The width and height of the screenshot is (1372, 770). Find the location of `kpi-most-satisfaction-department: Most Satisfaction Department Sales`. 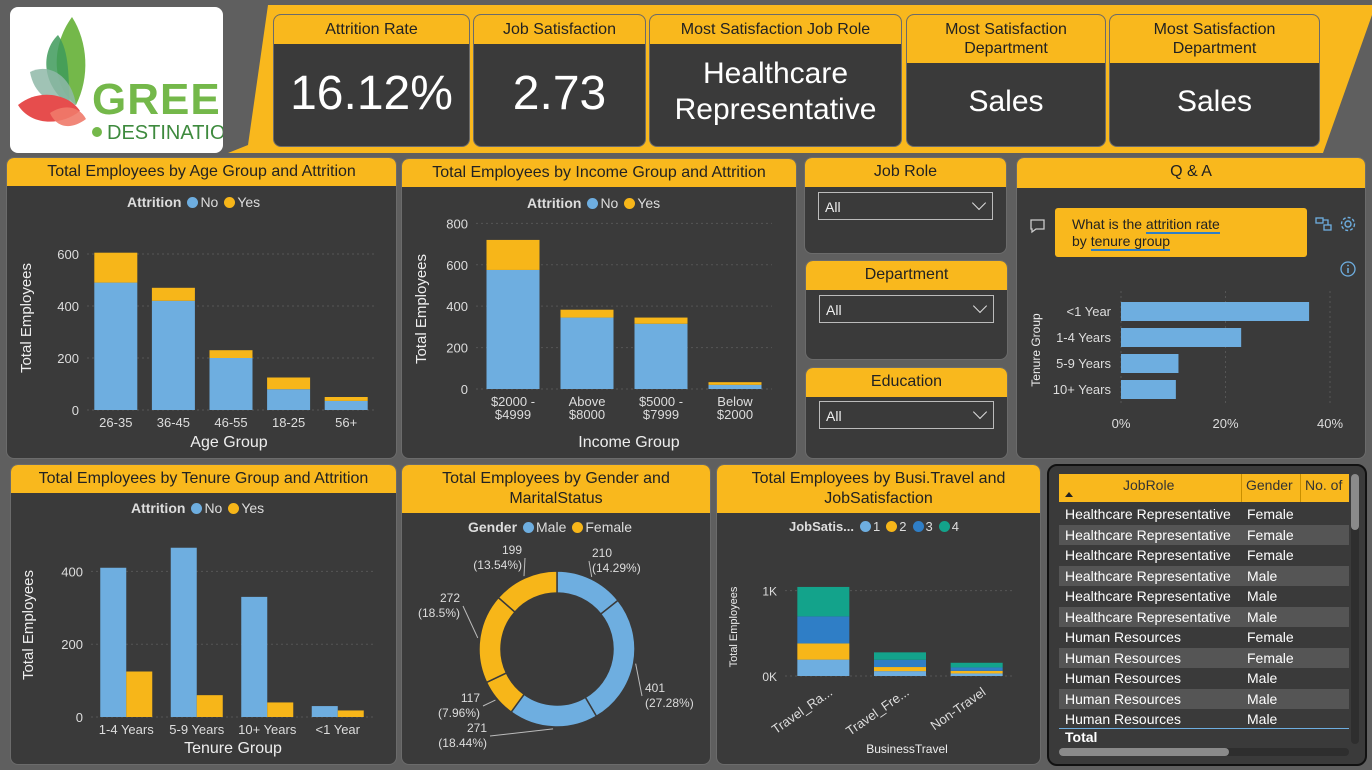

kpi-most-satisfaction-department: Most Satisfaction Department Sales is located at coordinates (1006, 80).